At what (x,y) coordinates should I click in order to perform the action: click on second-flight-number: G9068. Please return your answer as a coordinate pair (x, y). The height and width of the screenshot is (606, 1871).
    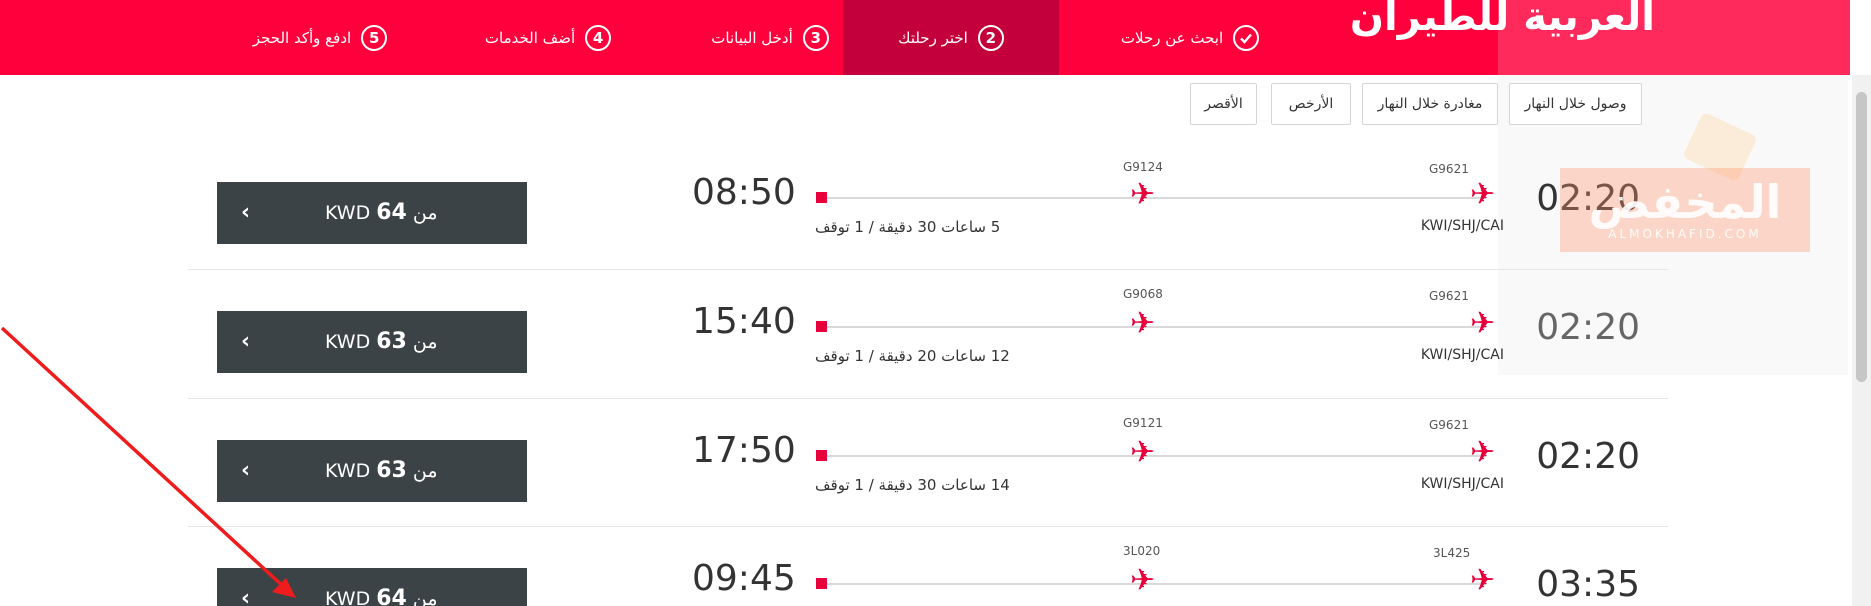
    Looking at the image, I should click on (1143, 294).